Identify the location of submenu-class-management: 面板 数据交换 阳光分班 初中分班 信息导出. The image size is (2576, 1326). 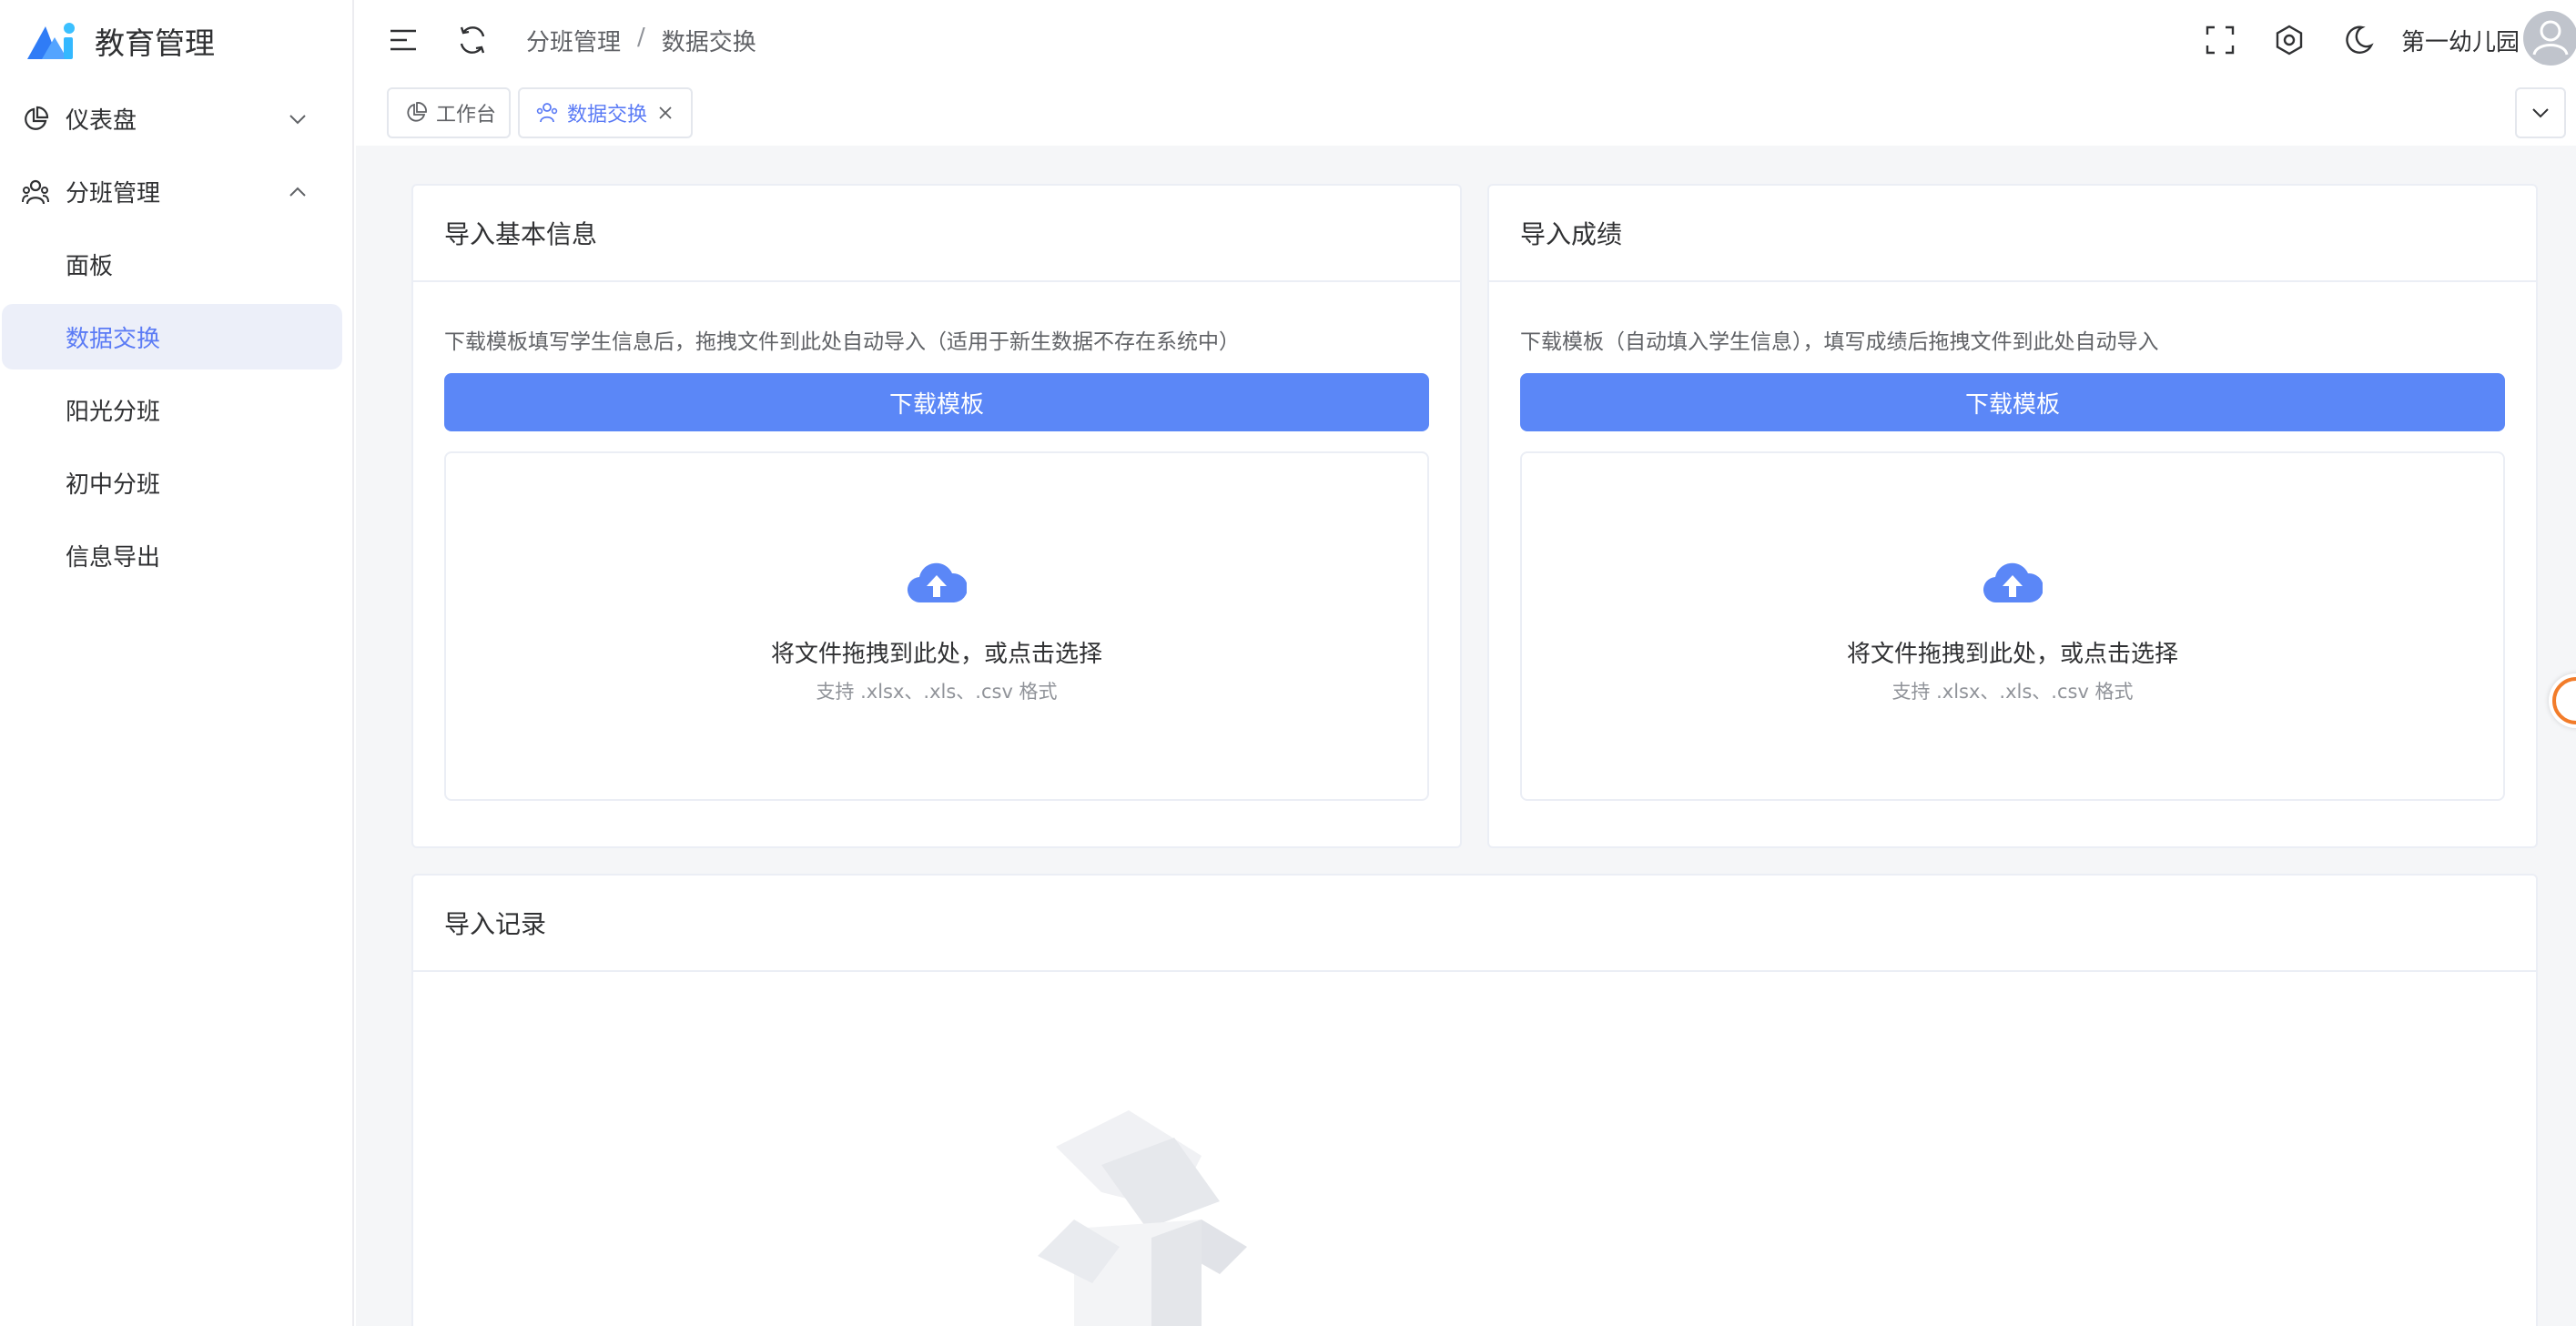
(177, 410).